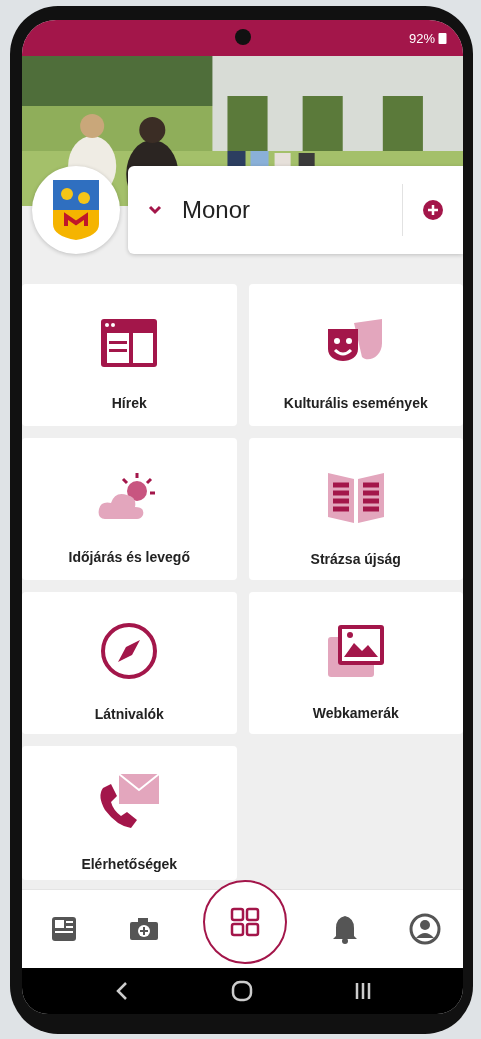  Describe the element at coordinates (425, 929) in the screenshot. I see `user-icon` at that location.